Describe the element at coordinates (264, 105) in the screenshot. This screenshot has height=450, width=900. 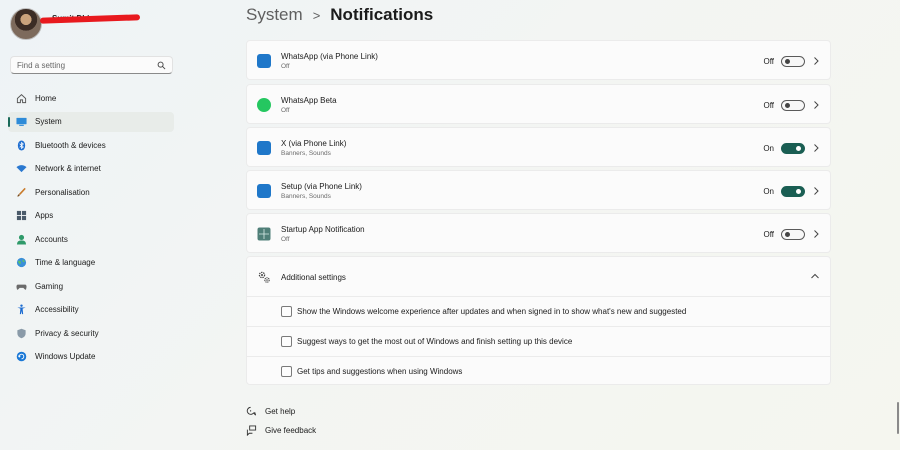
I see `whatsapp-icon` at that location.